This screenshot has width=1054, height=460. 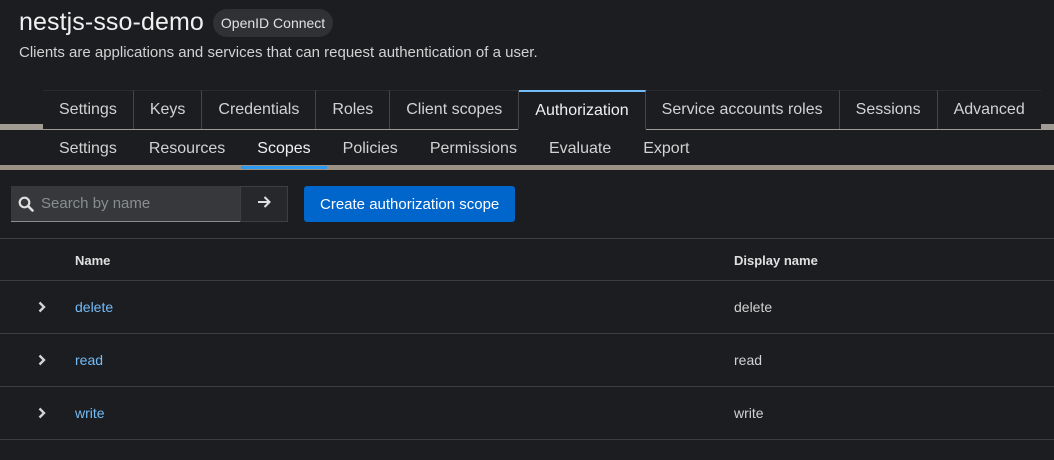 I want to click on tab-sessions: Sessions, so click(x=888, y=109).